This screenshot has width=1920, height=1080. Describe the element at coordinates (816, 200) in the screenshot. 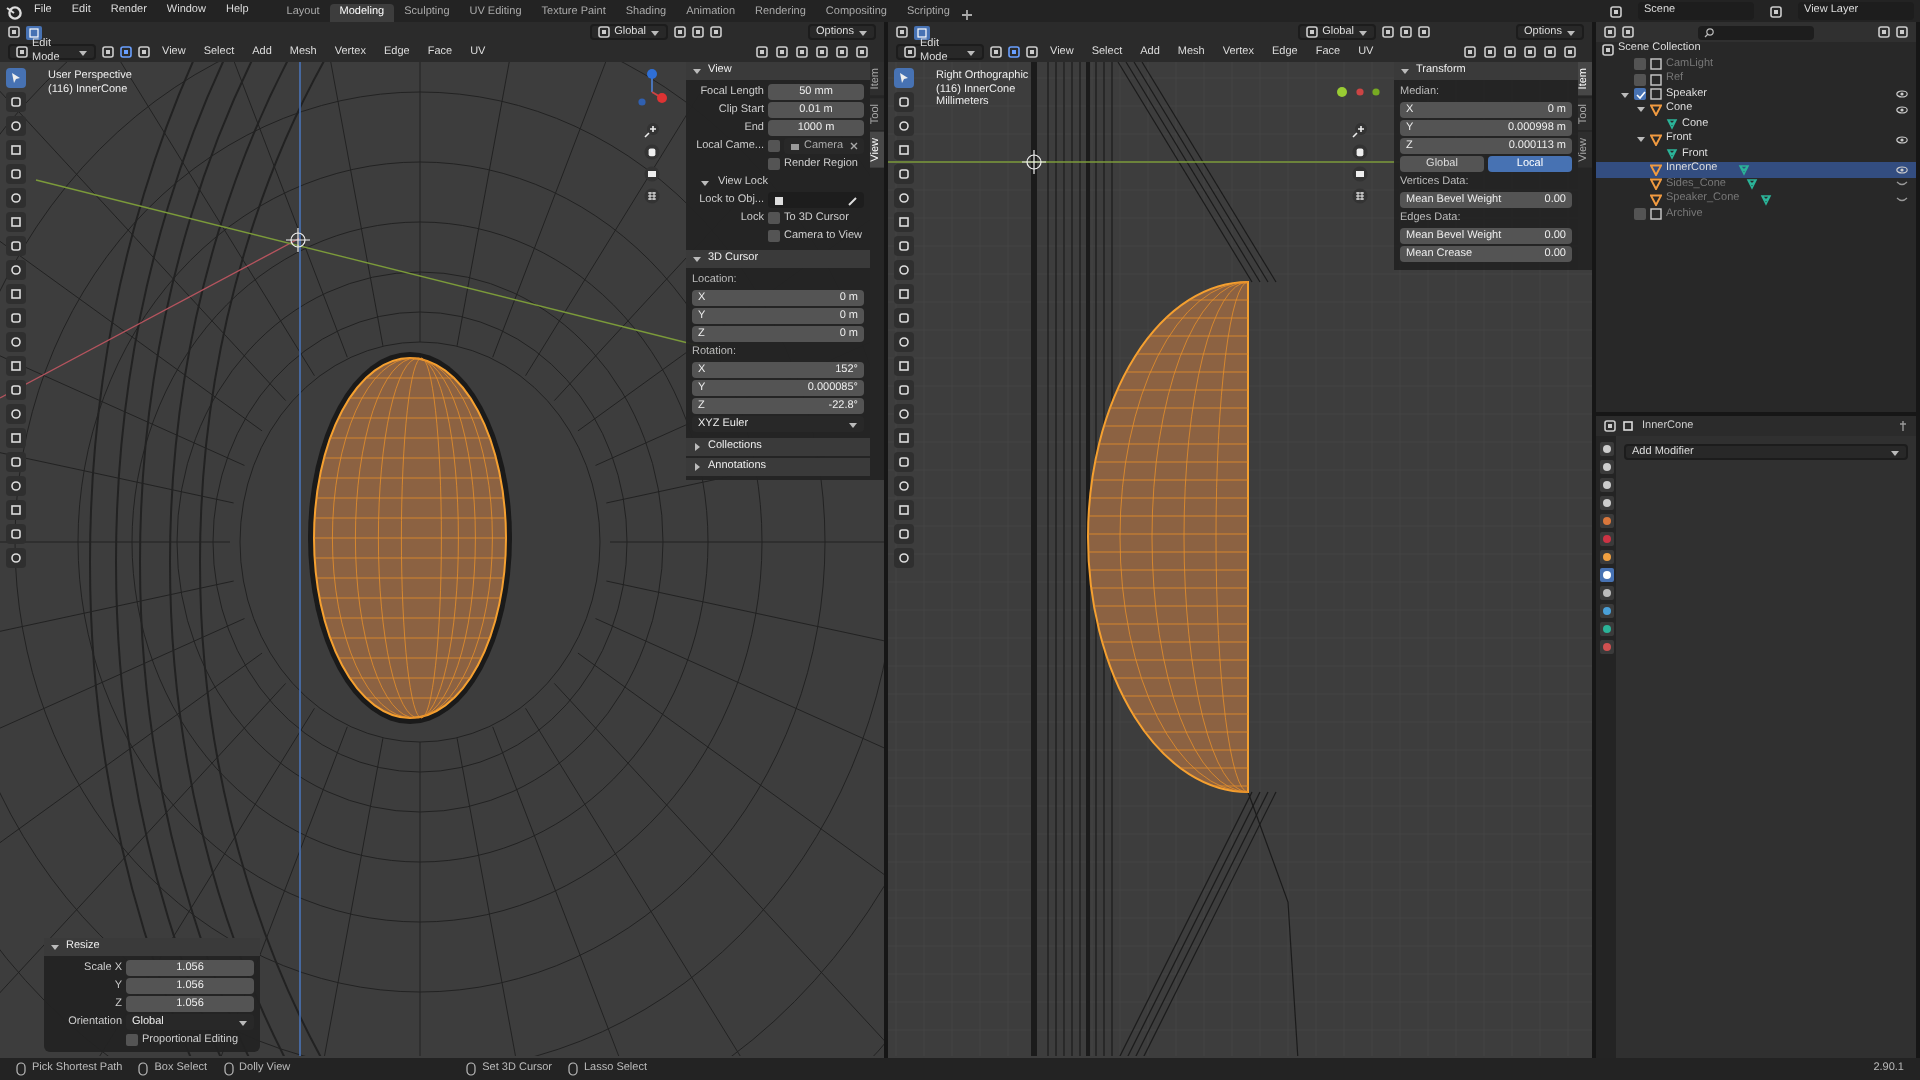

I see `object-field` at that location.